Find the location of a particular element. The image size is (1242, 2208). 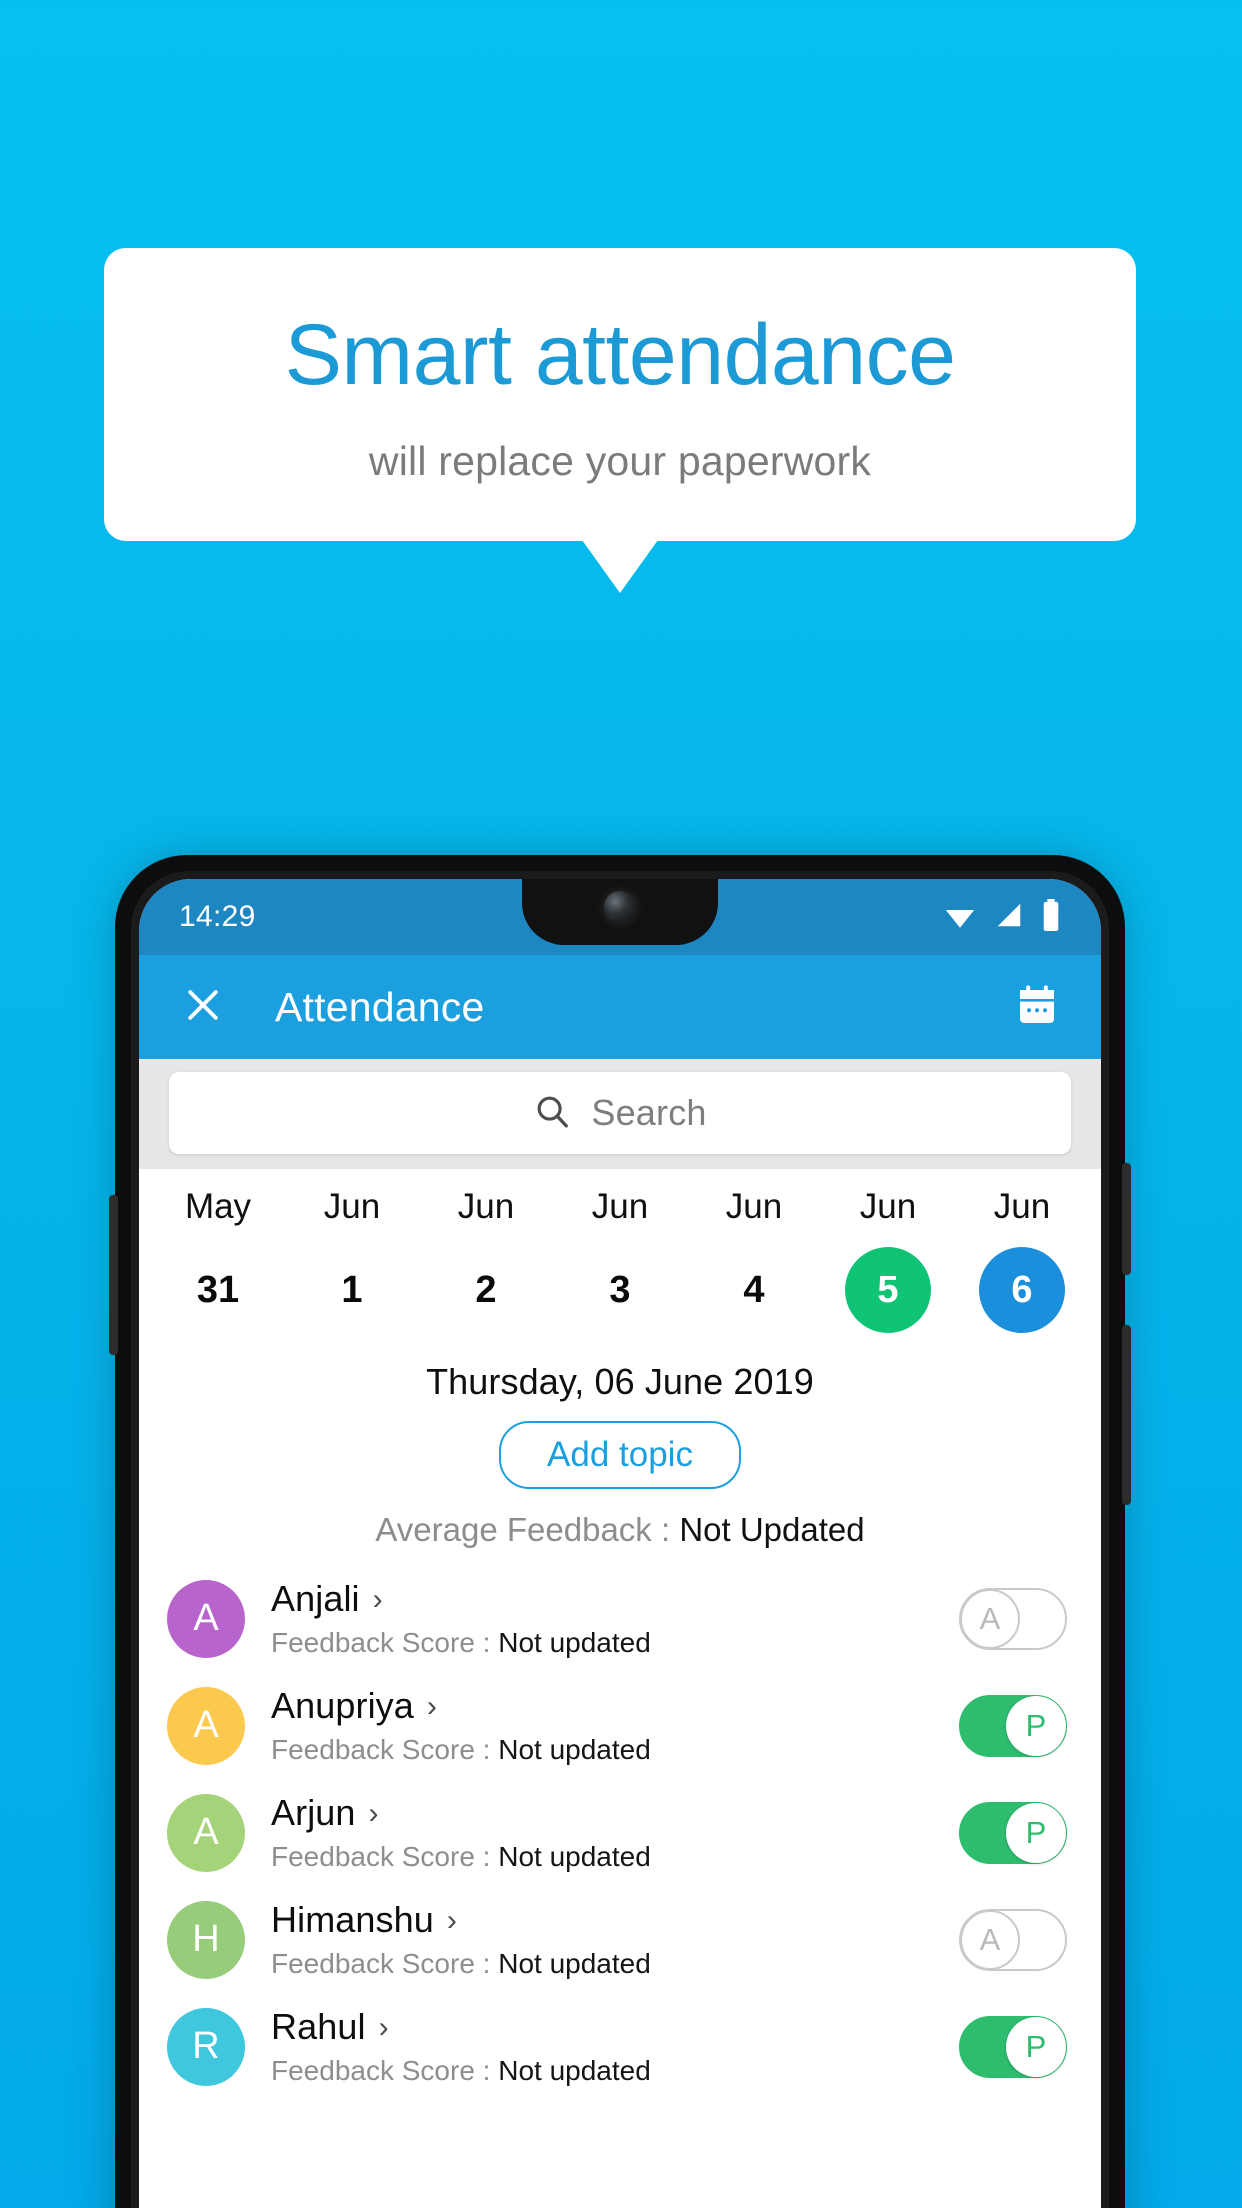

date-day-number: 5 is located at coordinates (888, 1290).